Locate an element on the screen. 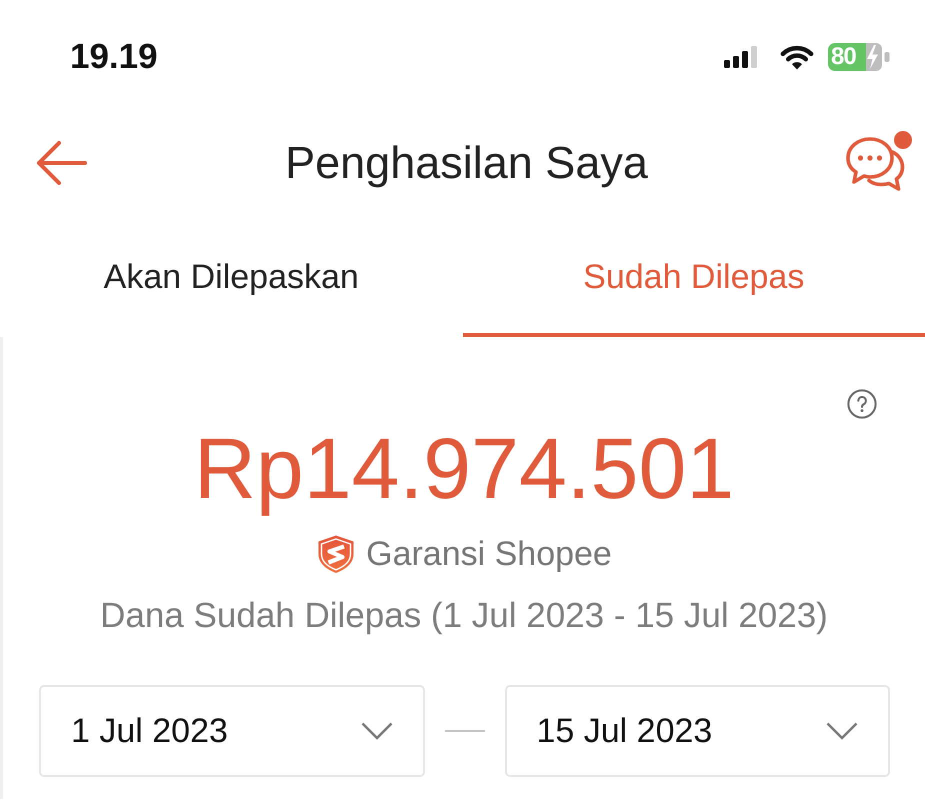 Image resolution: width=925 pixels, height=800 pixels. battery-percent: 80 is located at coordinates (847, 57).